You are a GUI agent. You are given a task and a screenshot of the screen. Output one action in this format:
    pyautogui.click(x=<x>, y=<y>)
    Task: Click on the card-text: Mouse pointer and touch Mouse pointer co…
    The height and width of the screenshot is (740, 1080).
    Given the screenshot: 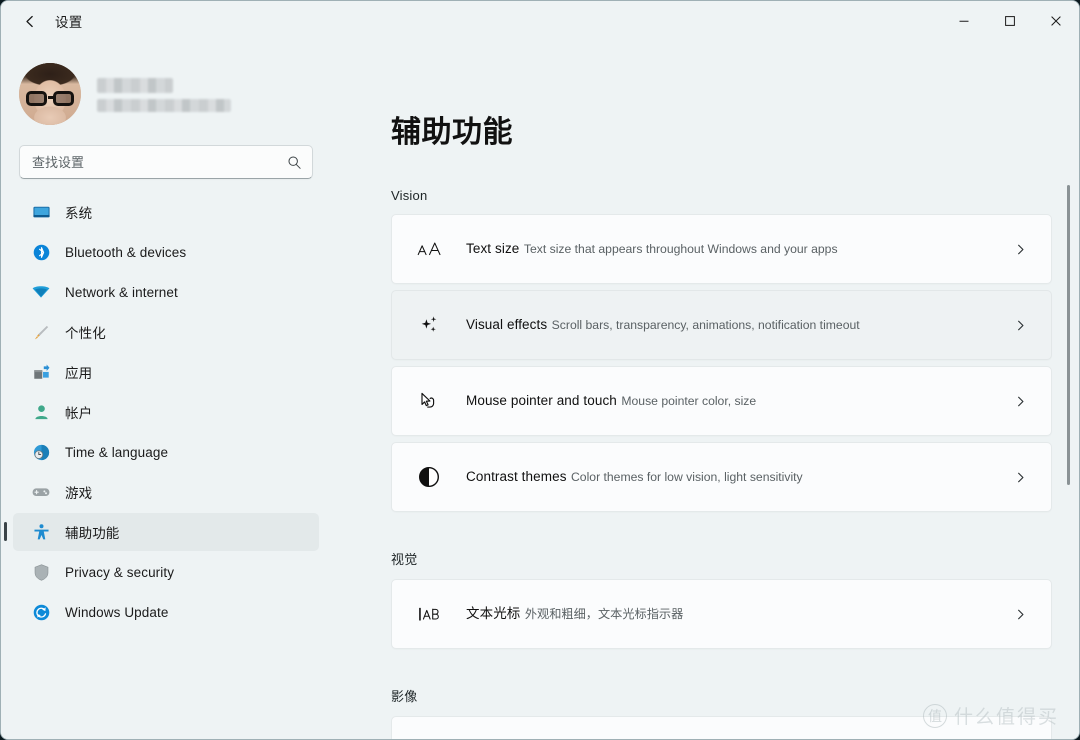 What is the action you would take?
    pyautogui.click(x=726, y=401)
    